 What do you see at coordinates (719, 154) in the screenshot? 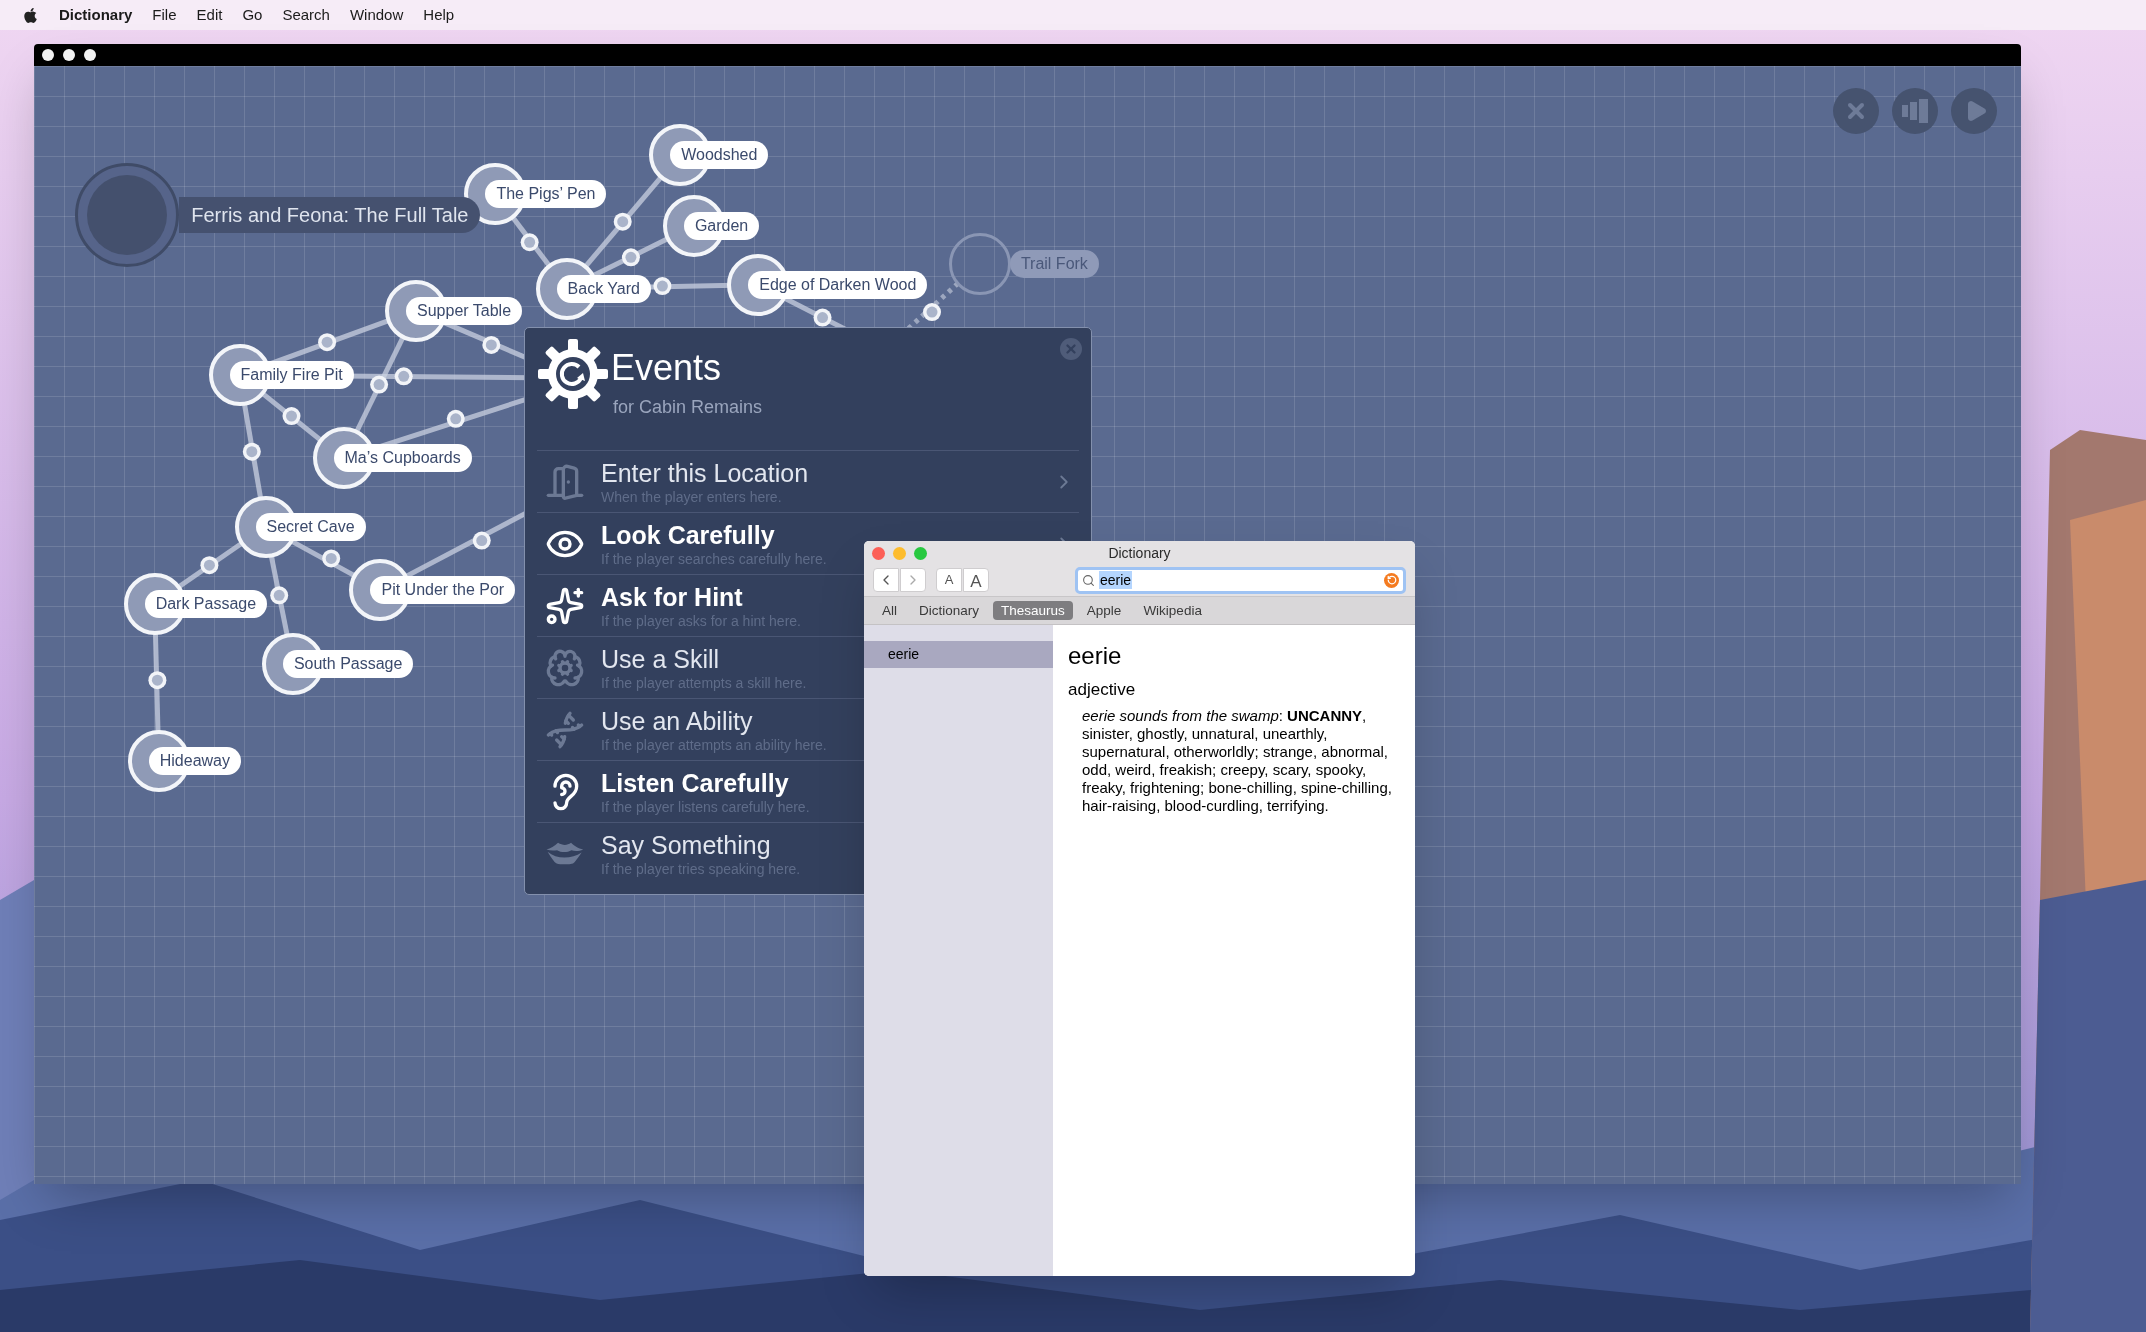
I see `location-label: Woodshed` at bounding box center [719, 154].